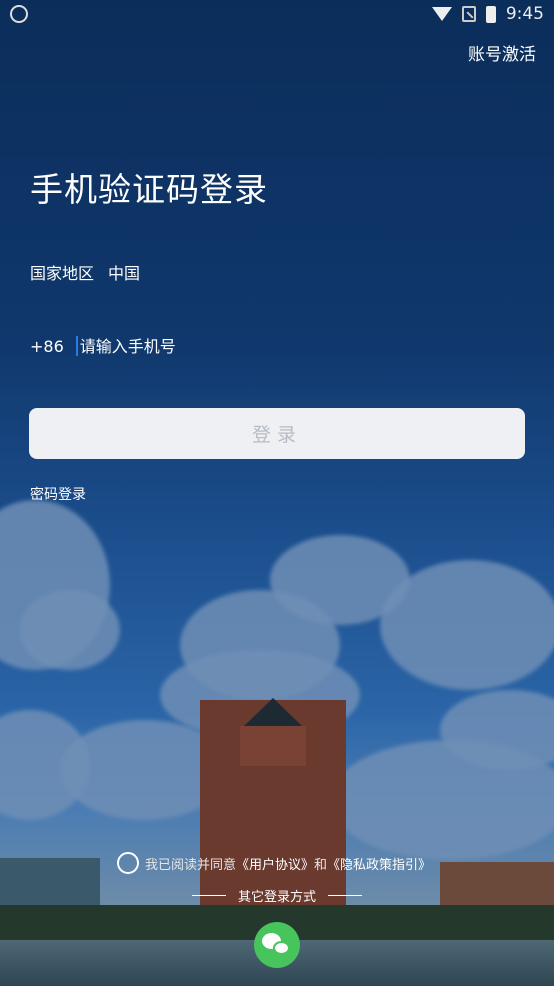 This screenshot has height=986, width=554. I want to click on other-login-divider: 其它登录方式, so click(277, 895).